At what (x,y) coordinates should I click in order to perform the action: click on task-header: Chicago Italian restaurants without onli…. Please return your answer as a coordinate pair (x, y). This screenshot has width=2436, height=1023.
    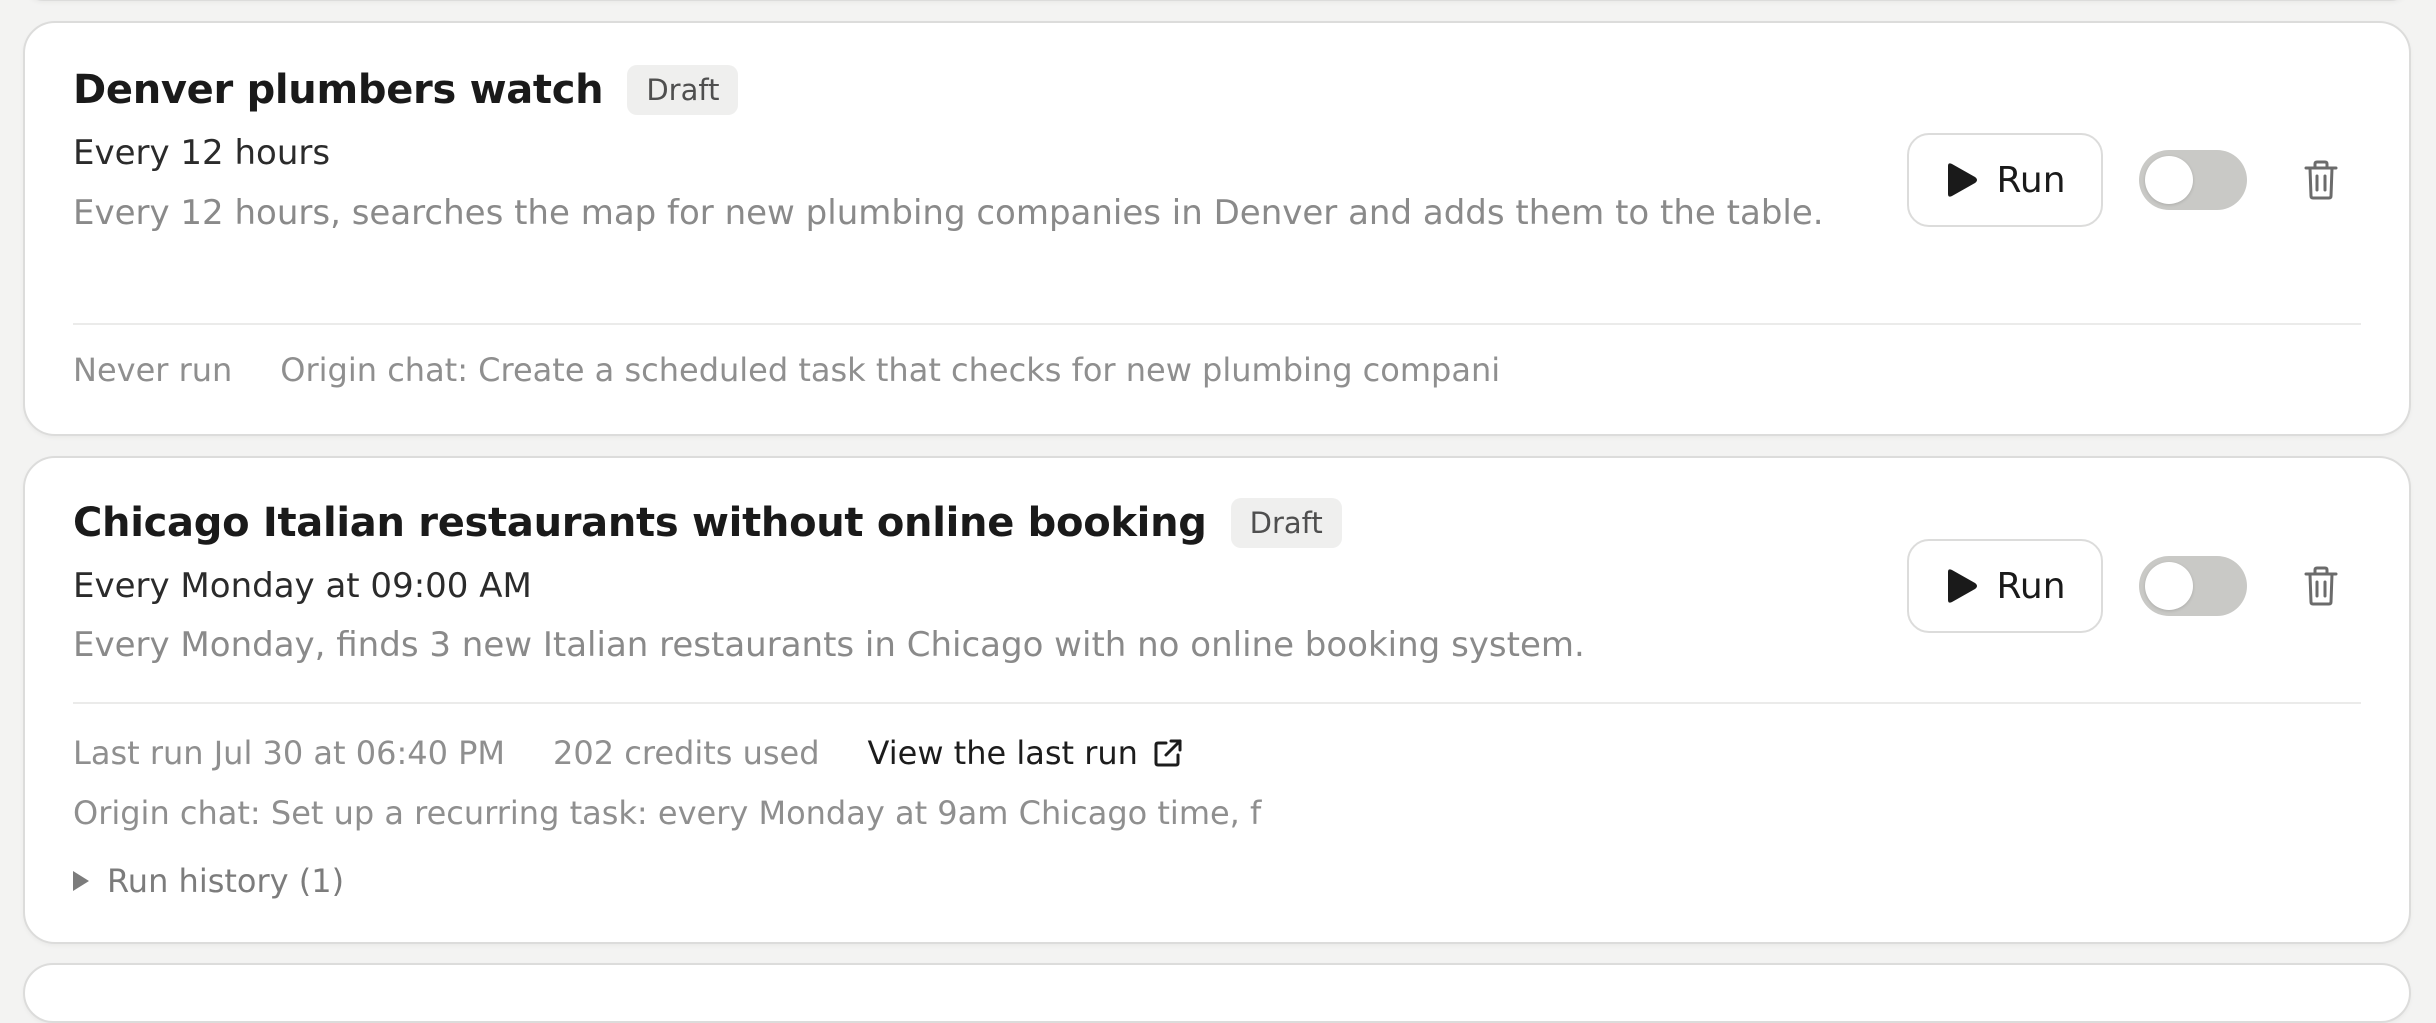
    Looking at the image, I should click on (707, 523).